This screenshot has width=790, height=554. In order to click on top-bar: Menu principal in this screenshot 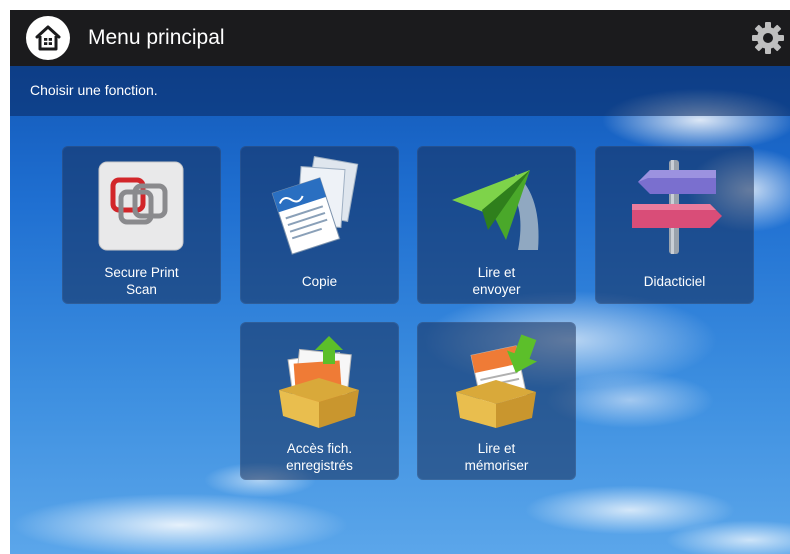, I will do `click(400, 38)`.